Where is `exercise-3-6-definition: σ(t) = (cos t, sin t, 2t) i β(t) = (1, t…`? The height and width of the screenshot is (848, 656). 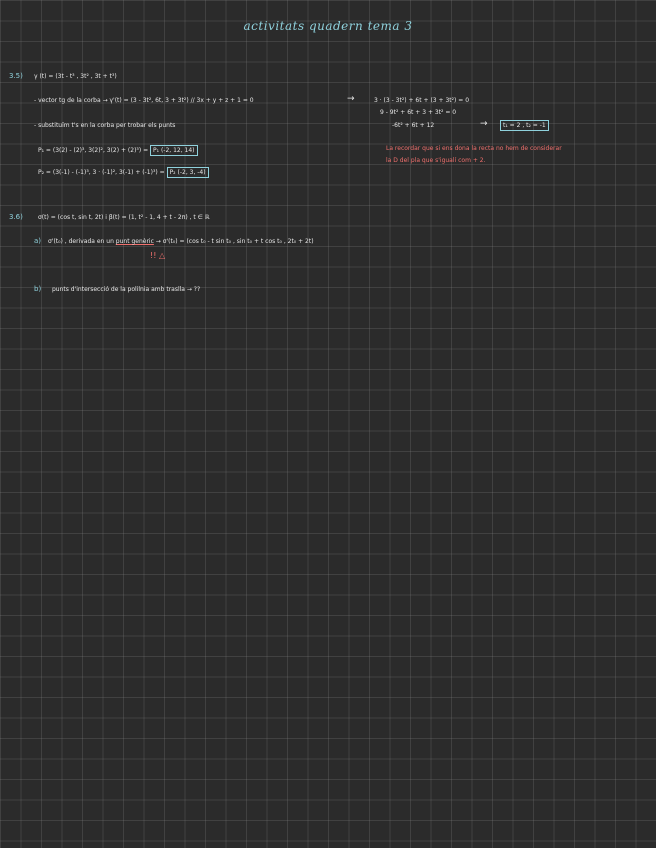
exercise-3-6-definition: σ(t) = (cos t, sin t, 2t) i β(t) = (1, t… is located at coordinates (124, 217).